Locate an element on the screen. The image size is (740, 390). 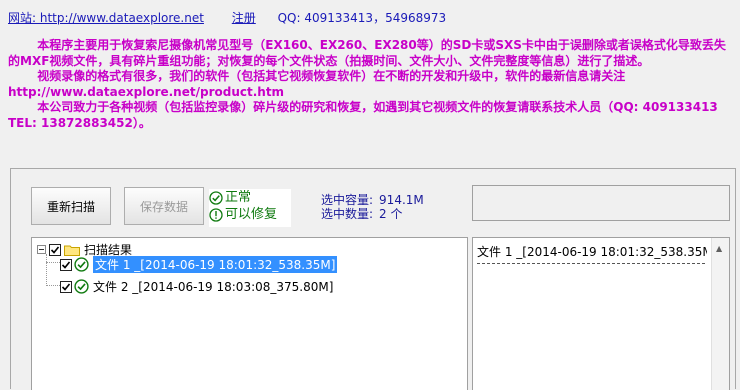
rescan-button: 重新扫描 is located at coordinates (71, 206).